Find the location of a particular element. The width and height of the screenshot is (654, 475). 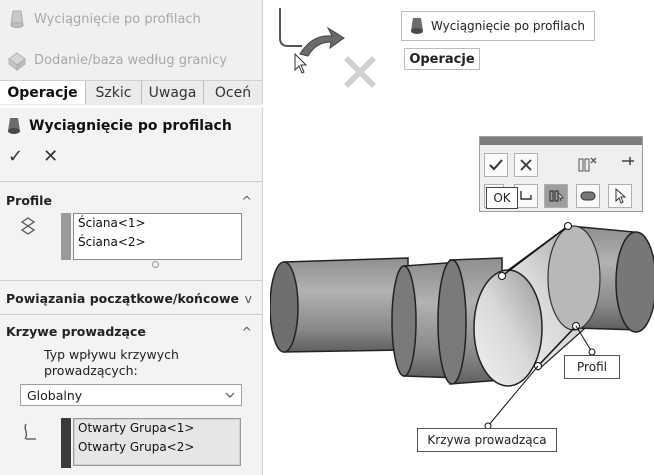

tab-operacje: Operacje is located at coordinates (43, 92).